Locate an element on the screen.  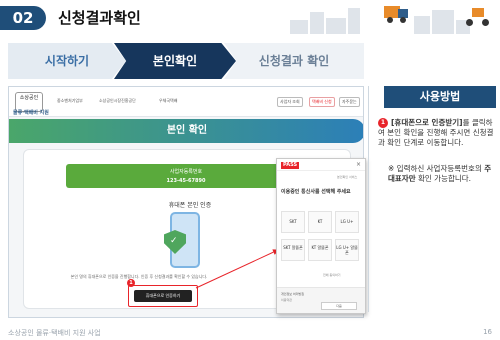
carrier-grid: SKT KT LG U+ SKT 알뜰폰 KT 알뜰폰 LG U+ 알뜰폰 is located at coordinates (321, 241).